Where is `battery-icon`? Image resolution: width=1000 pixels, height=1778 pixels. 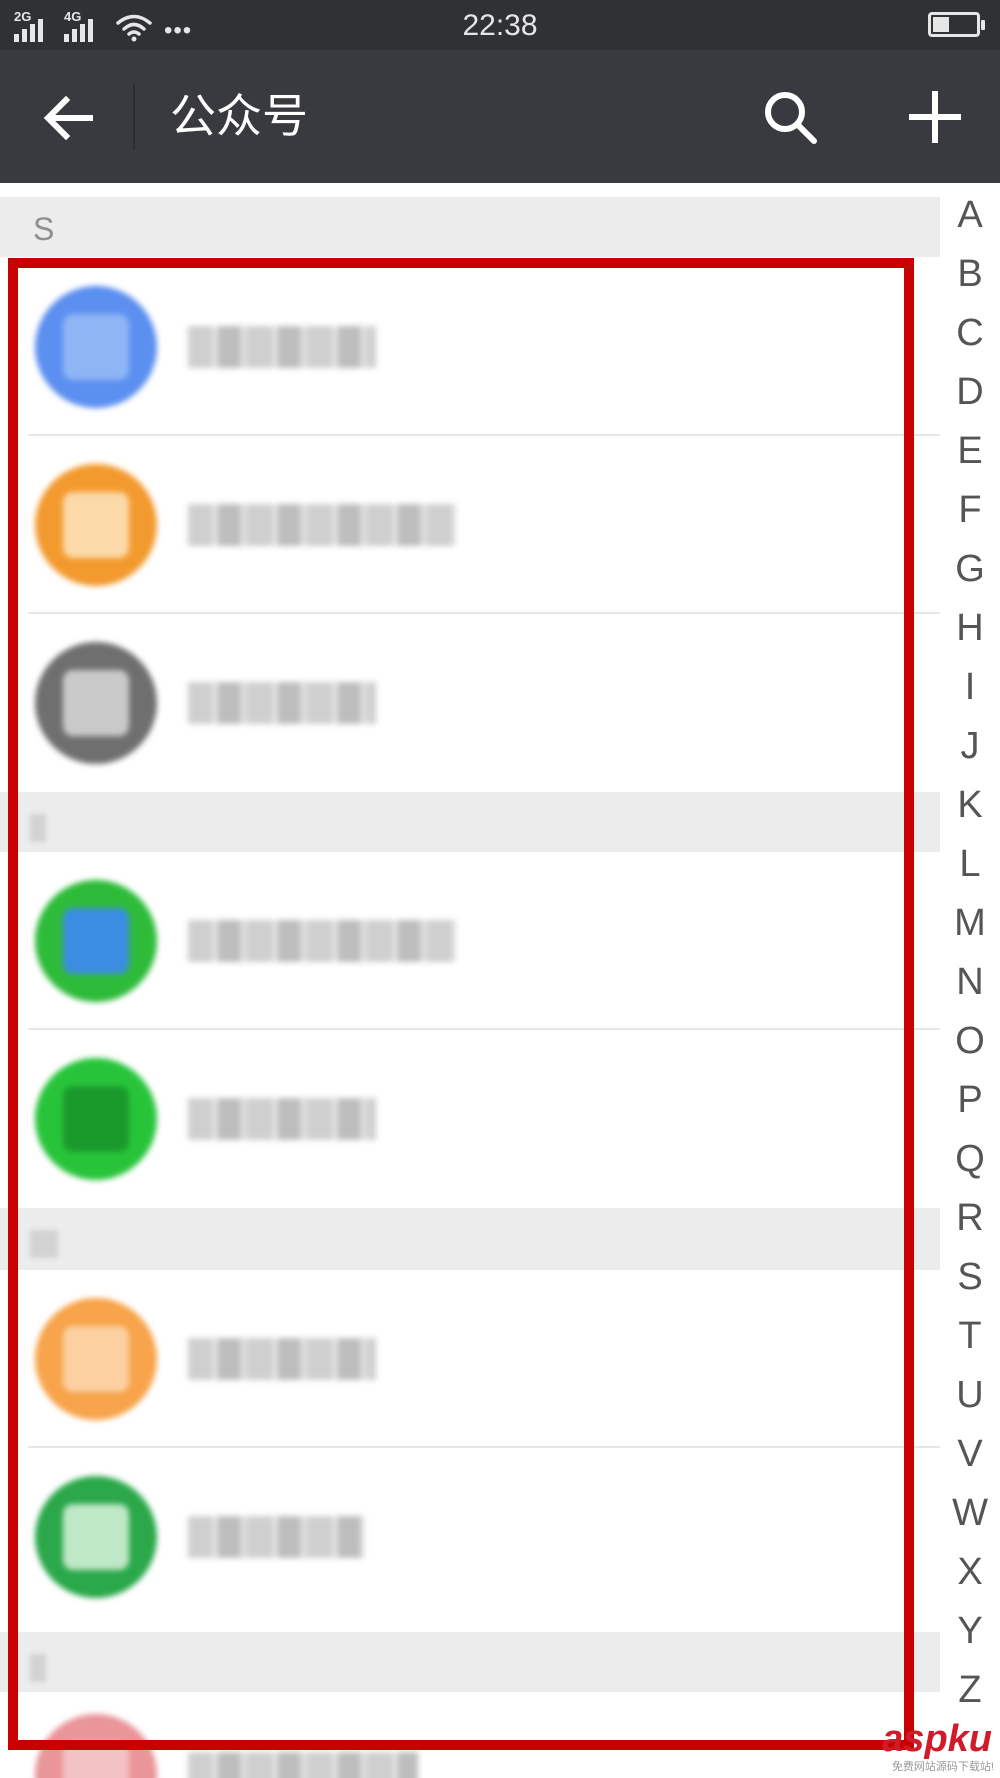
battery-icon is located at coordinates (956, 24).